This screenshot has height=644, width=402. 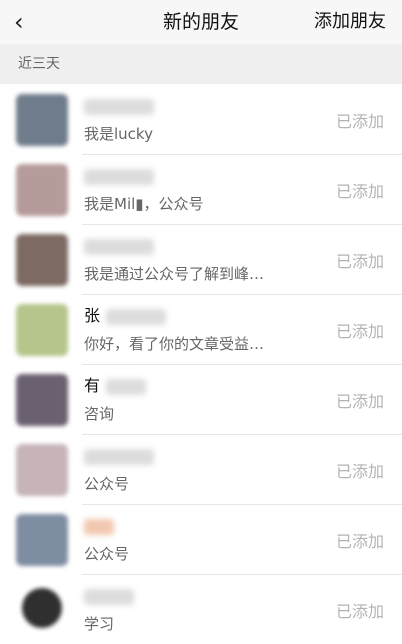 What do you see at coordinates (201, 399) in the screenshot?
I see `friend-request-item: 有 咨询 已添加` at bounding box center [201, 399].